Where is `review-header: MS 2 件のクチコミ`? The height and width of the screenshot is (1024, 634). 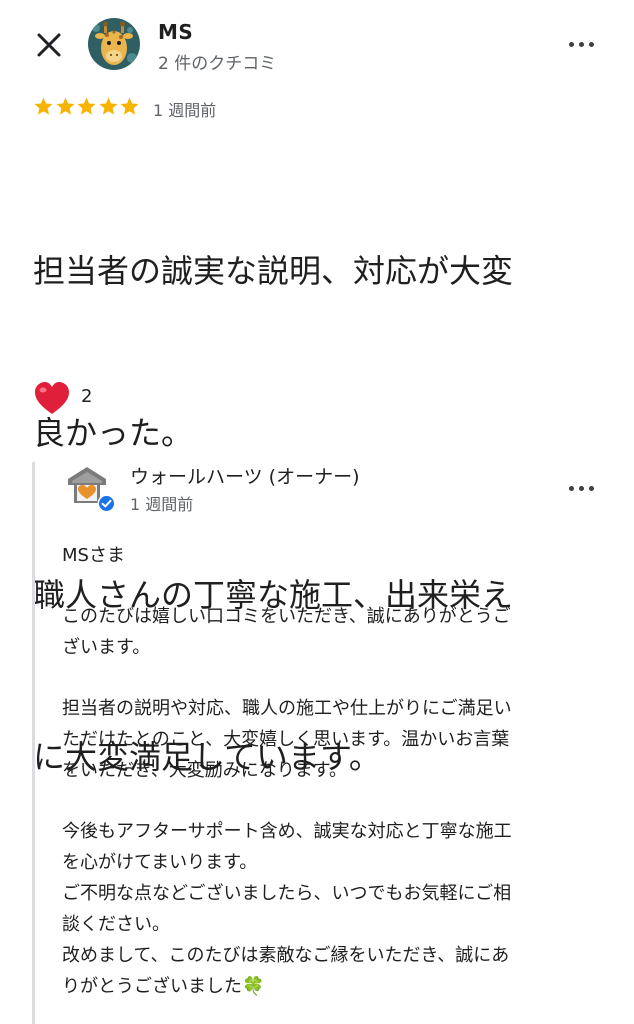 review-header: MS 2 件のクチコミ is located at coordinates (317, 46).